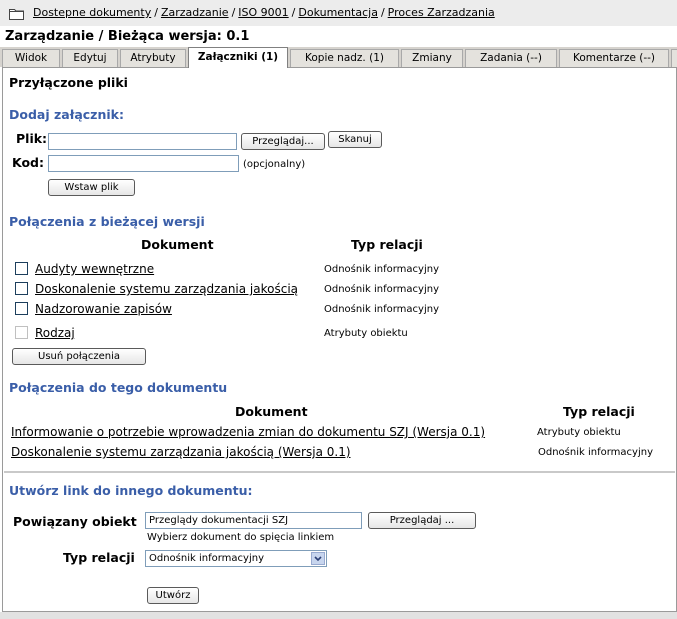 The height and width of the screenshot is (619, 677). I want to click on row-checkbox-disabled, so click(21, 332).